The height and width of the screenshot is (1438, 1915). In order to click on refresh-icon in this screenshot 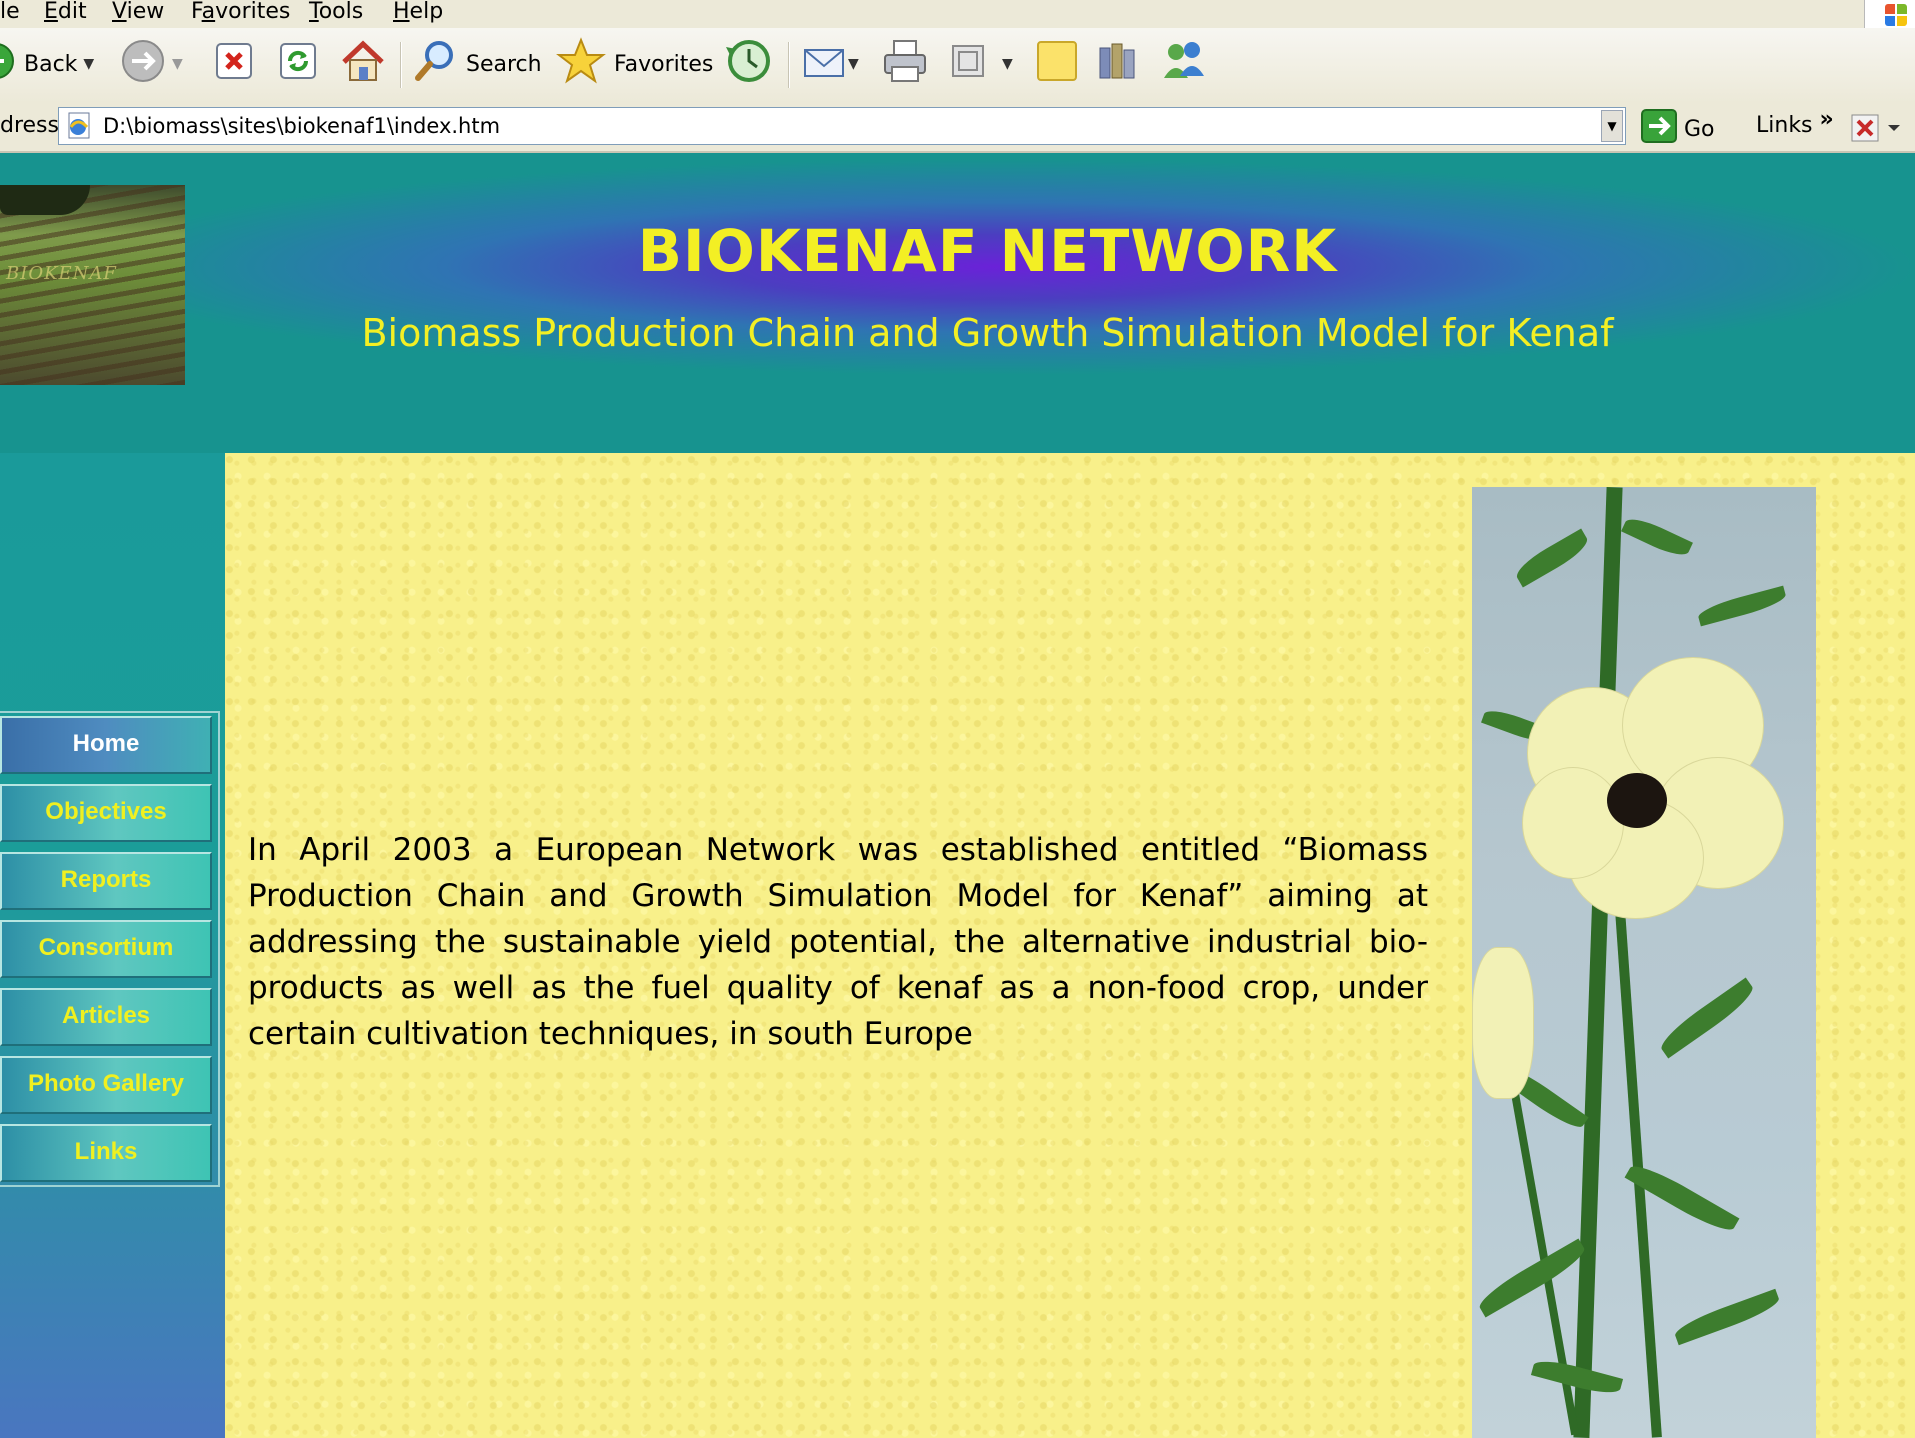, I will do `click(298, 64)`.